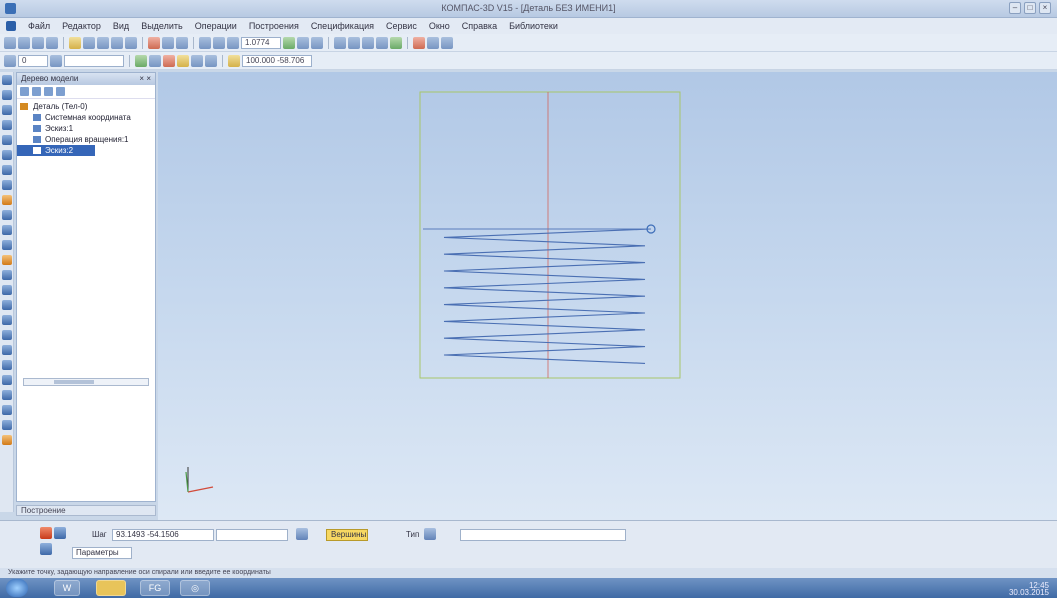 The image size is (1057, 598). What do you see at coordinates (46, 549) in the screenshot?
I see `help-icon` at bounding box center [46, 549].